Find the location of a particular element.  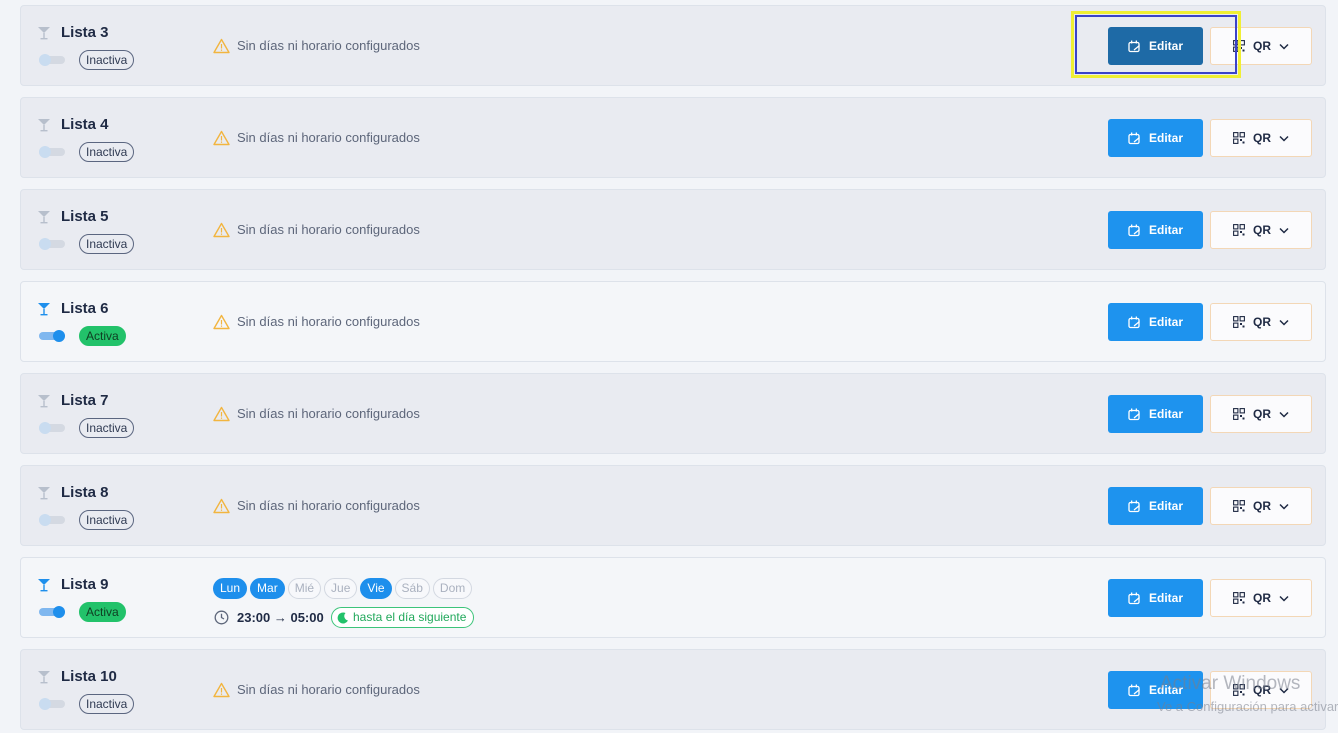

list-name: Lista 3 is located at coordinates (85, 32).